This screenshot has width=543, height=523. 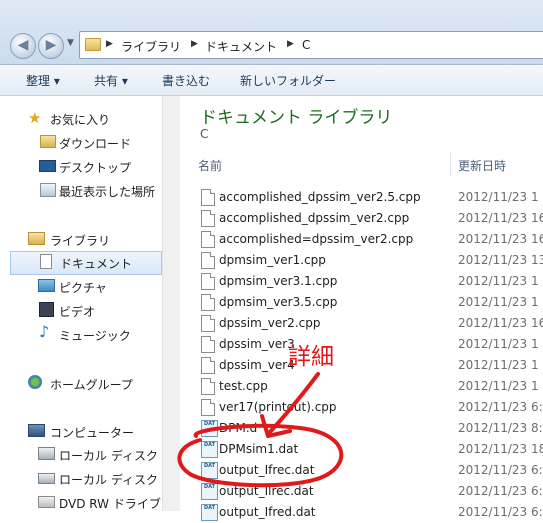 What do you see at coordinates (260, 455) in the screenshot?
I see `annotation-circle` at bounding box center [260, 455].